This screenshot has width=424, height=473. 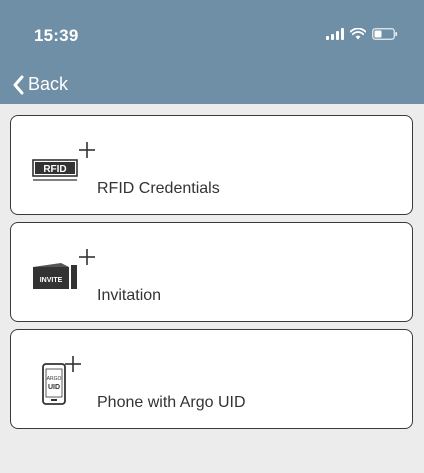 What do you see at coordinates (335, 34) in the screenshot?
I see `signal-icon` at bounding box center [335, 34].